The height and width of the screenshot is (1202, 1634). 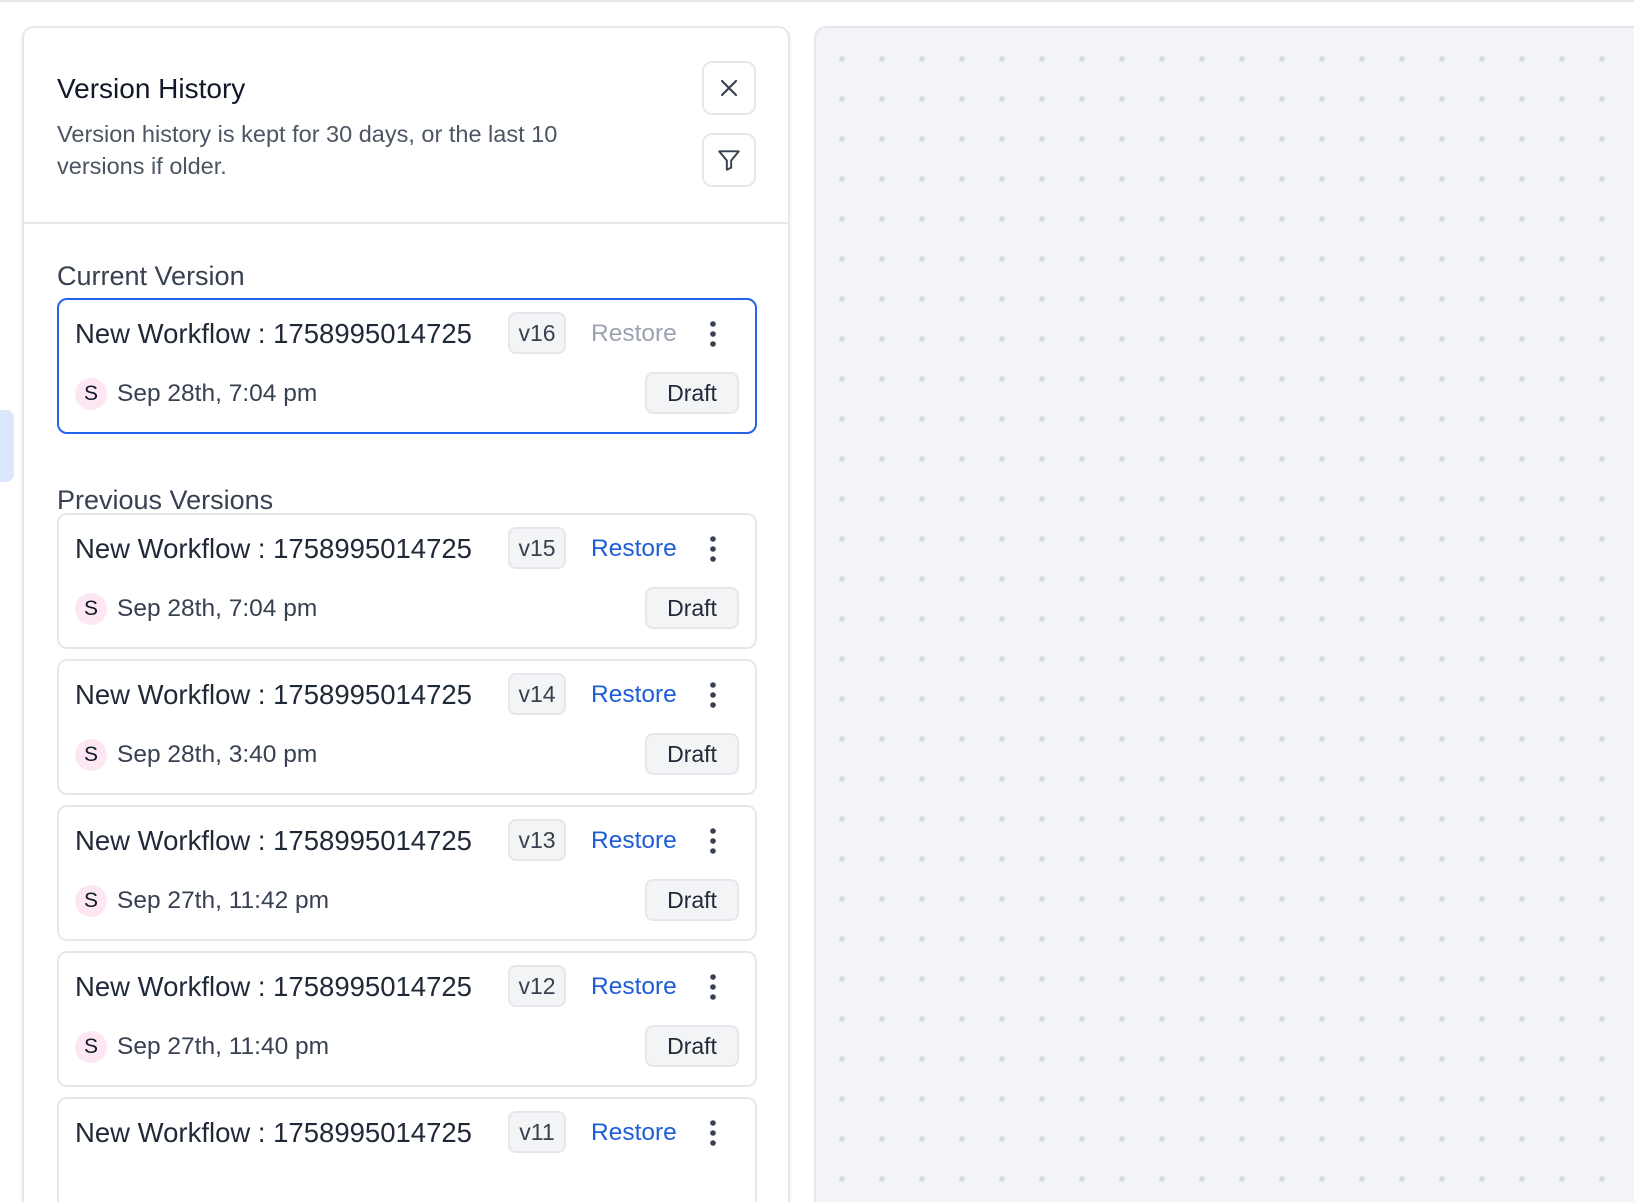 I want to click on filter-icon, so click(x=729, y=160).